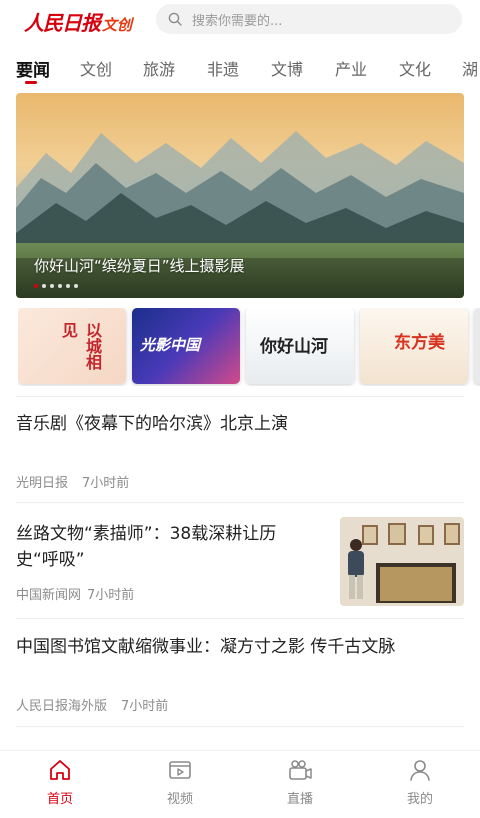  I want to click on exhibition-photo-image, so click(402, 561).